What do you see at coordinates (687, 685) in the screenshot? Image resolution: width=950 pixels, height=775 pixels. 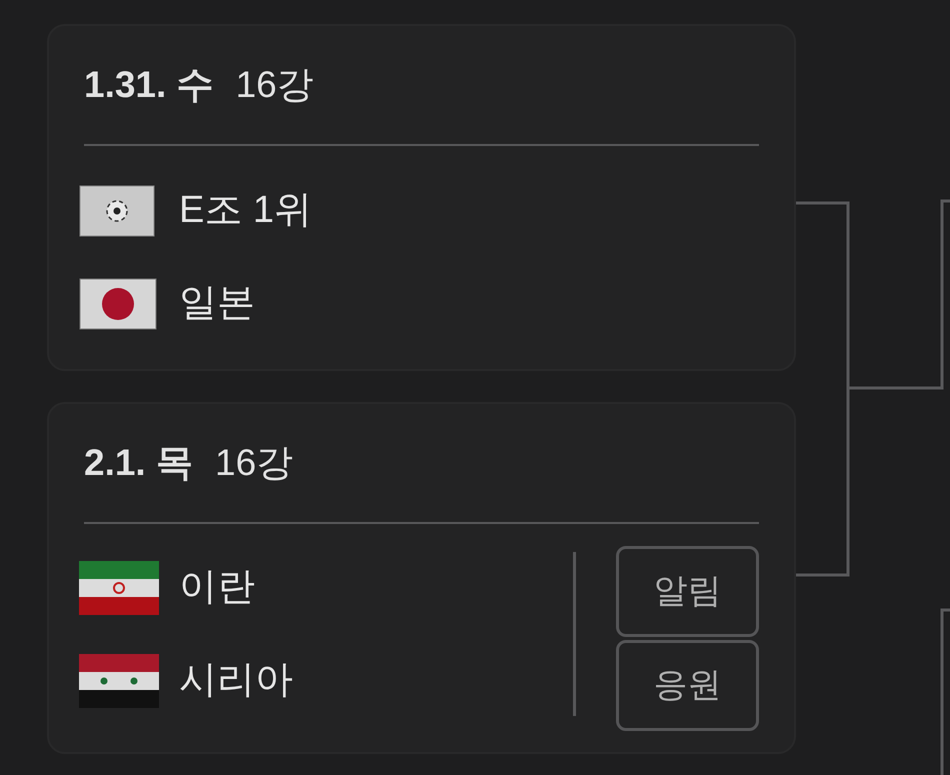 I see `action-button: 응원` at bounding box center [687, 685].